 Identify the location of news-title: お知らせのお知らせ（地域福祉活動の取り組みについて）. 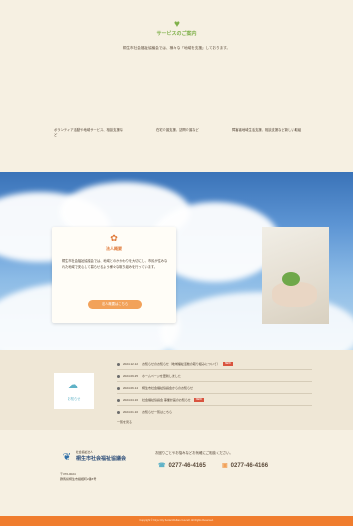
(181, 364).